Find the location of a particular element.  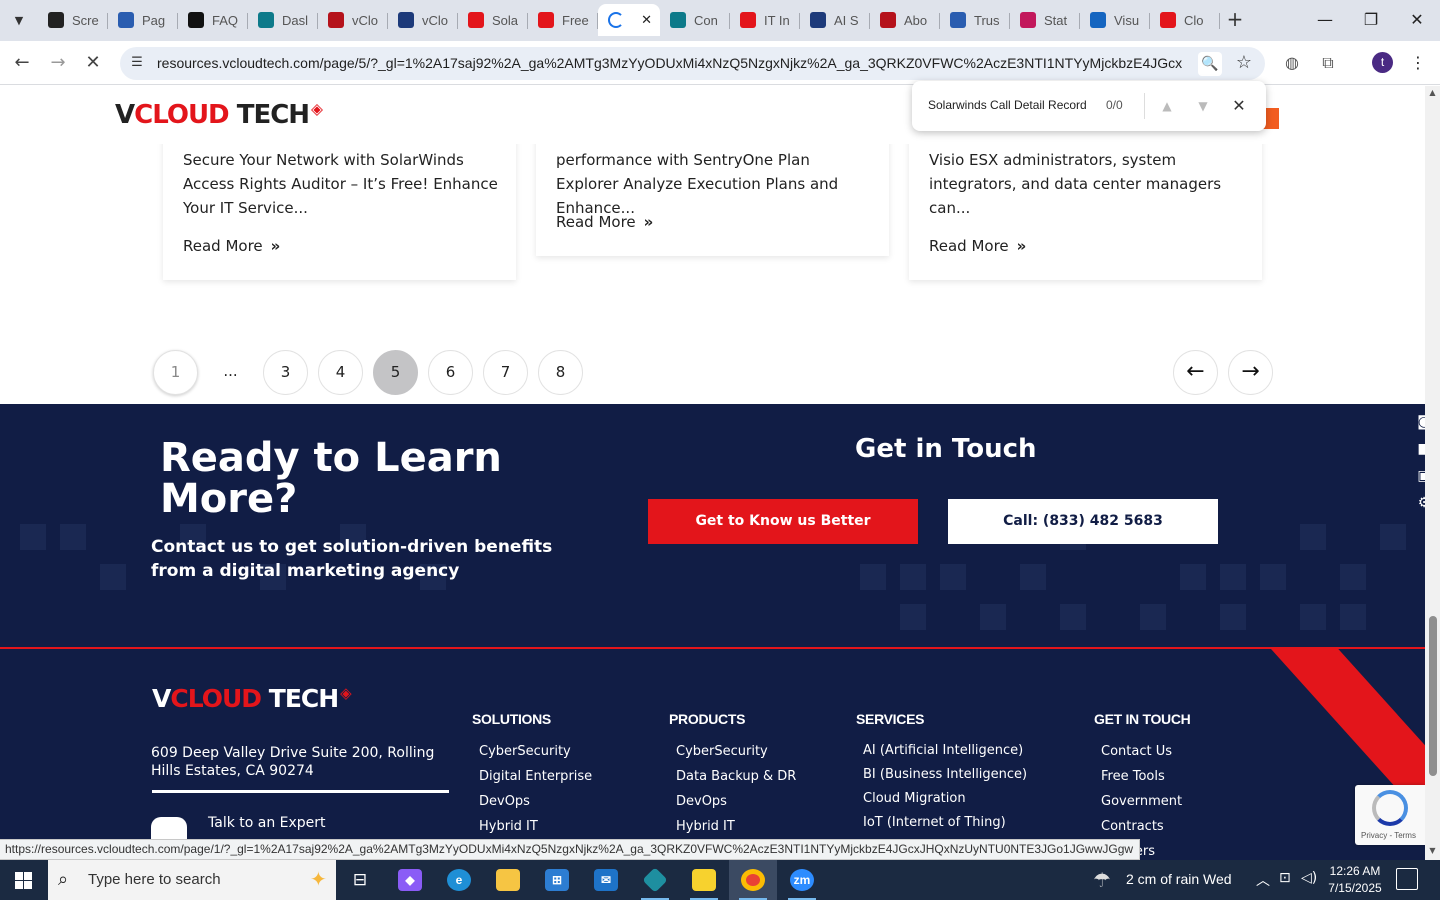

close-window-button: ✕ is located at coordinates (1417, 20).